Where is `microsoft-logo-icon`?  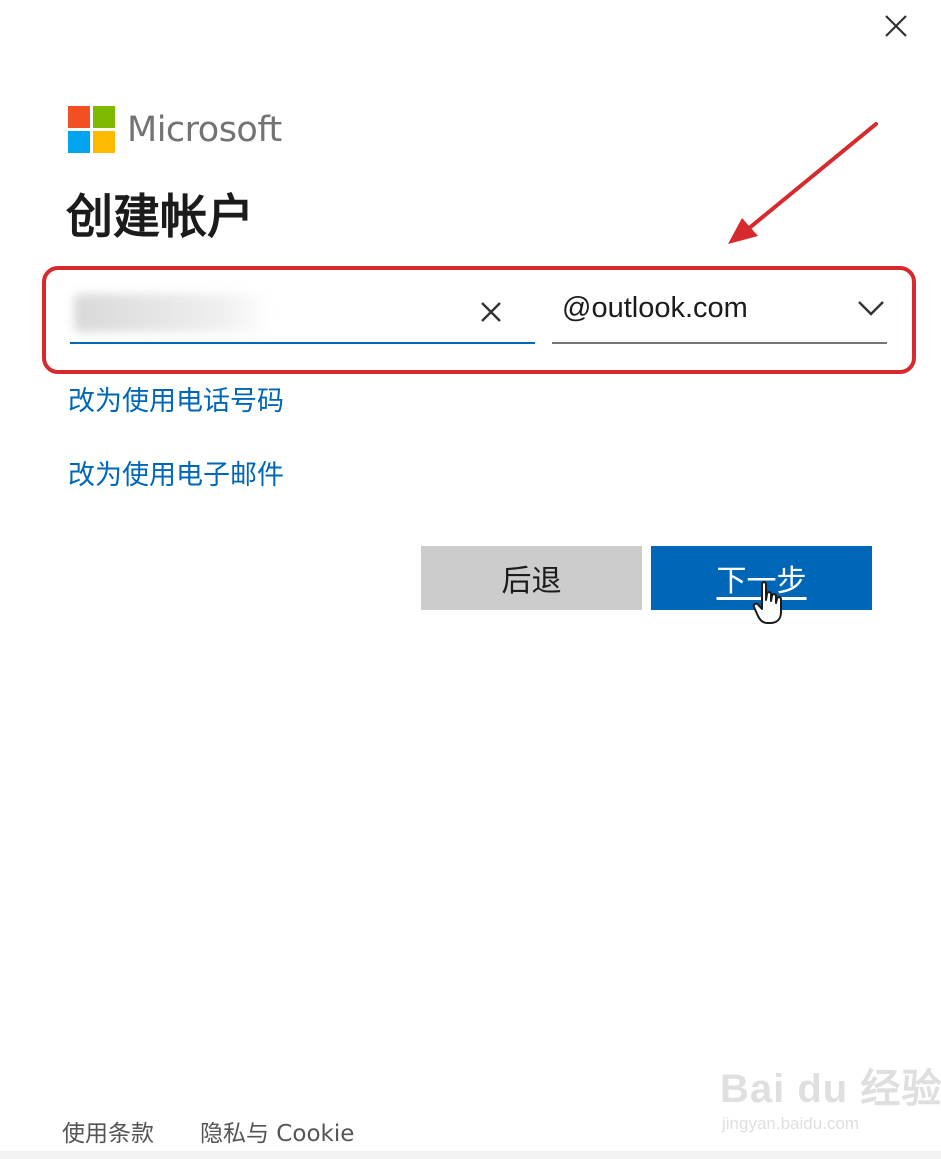
microsoft-logo-icon is located at coordinates (91, 129).